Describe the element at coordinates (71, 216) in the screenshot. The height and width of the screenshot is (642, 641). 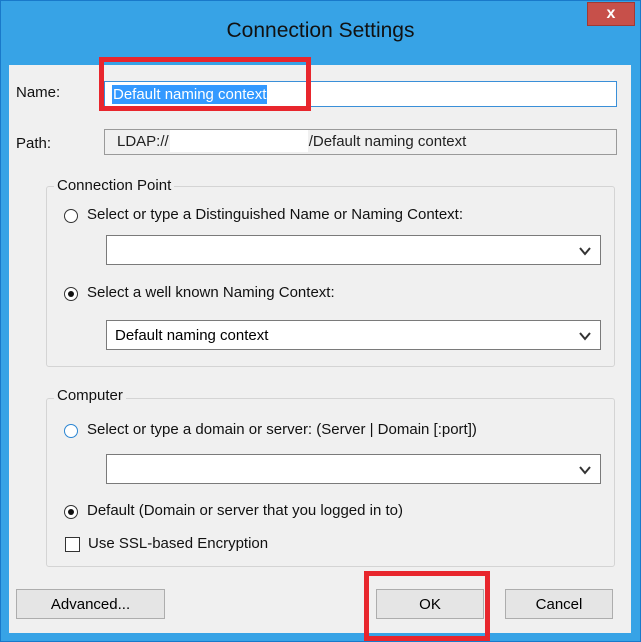
I see `radio-distinguished-name` at that location.